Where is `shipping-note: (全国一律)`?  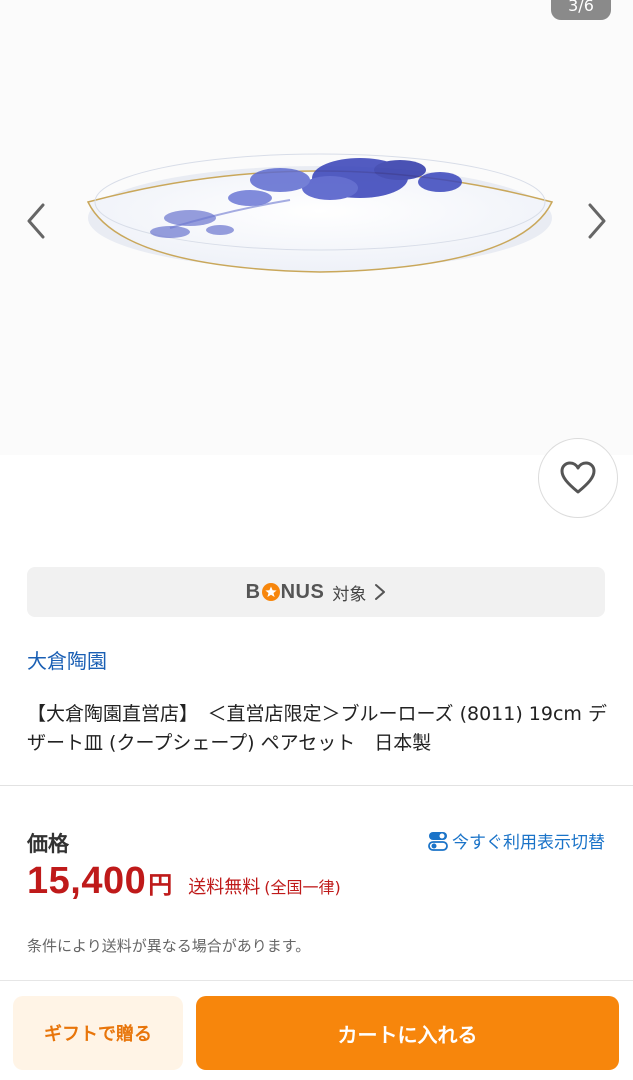
shipping-note: (全国一律) is located at coordinates (302, 887).